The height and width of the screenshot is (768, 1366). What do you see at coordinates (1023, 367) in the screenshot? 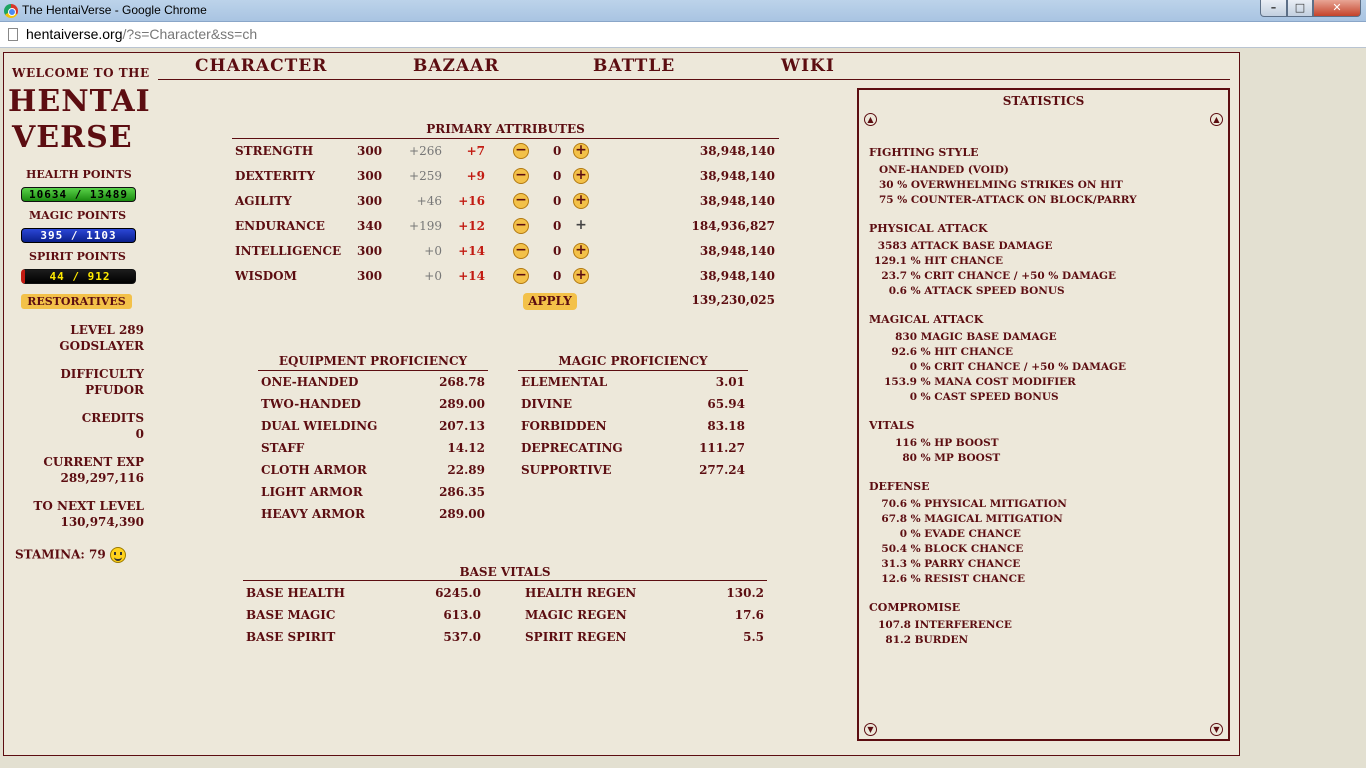
I see `stat-text: % CRIT CHANCE / +50 % DAMAGE` at bounding box center [1023, 367].